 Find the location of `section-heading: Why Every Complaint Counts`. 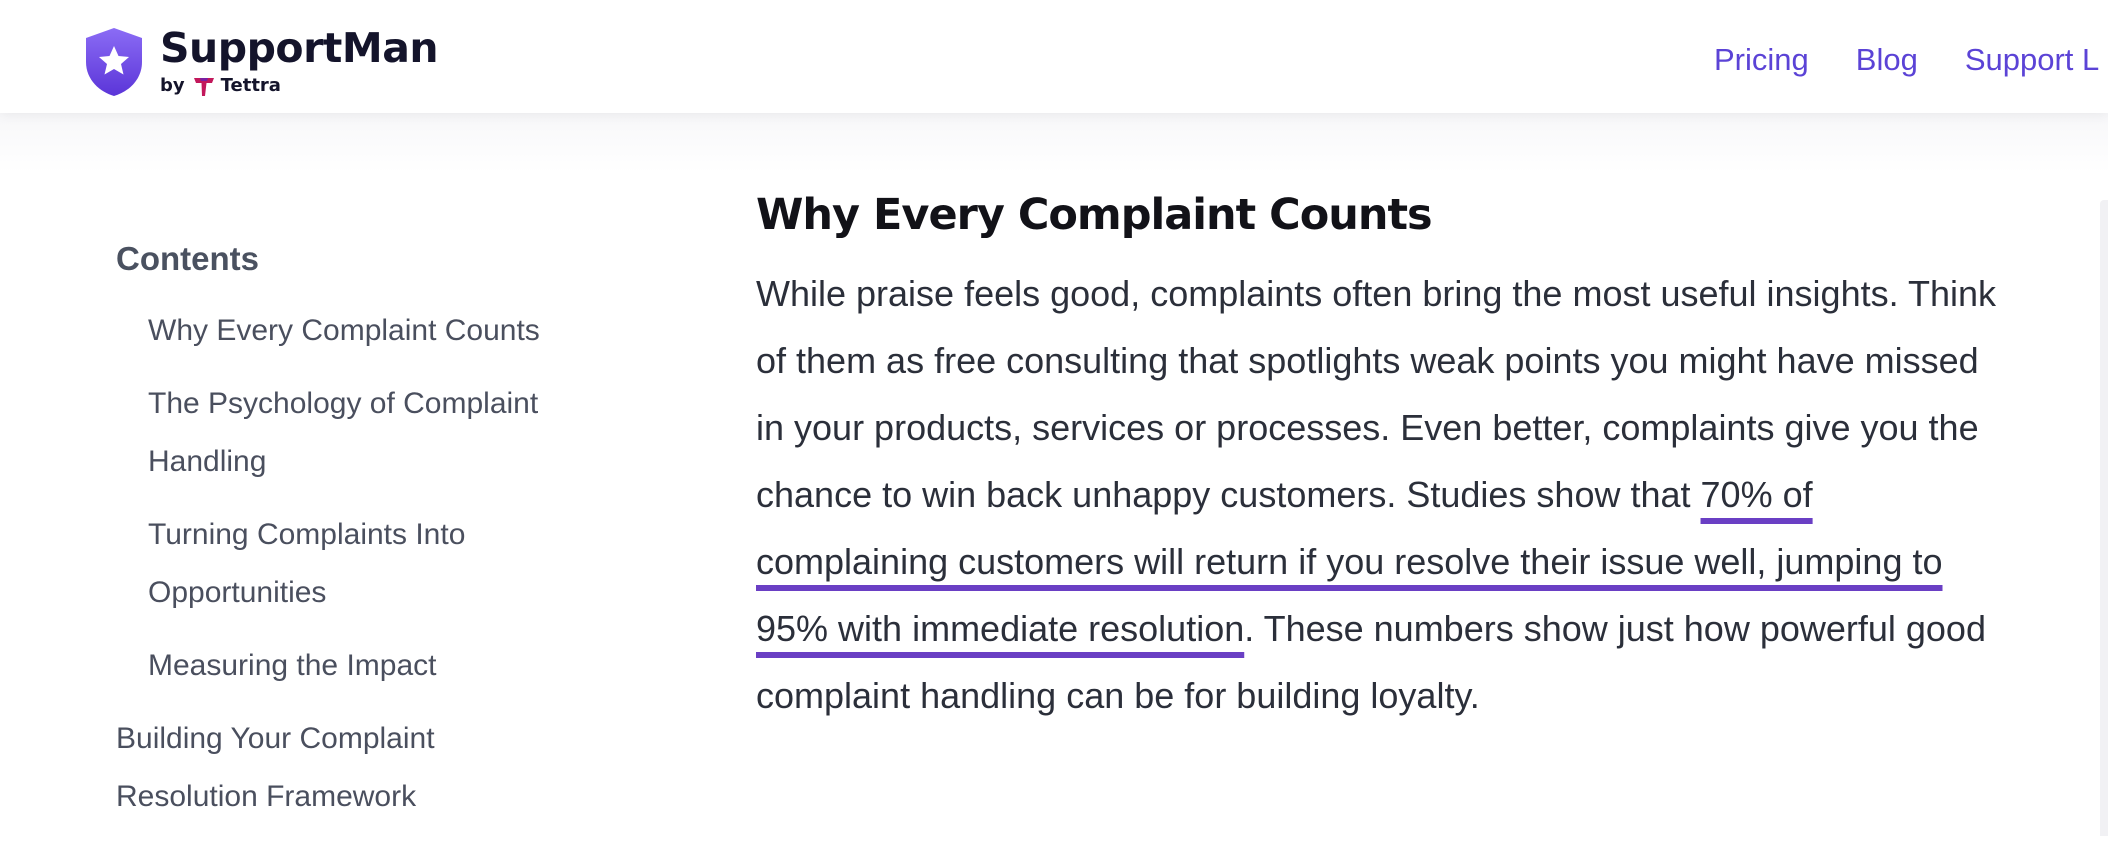

section-heading: Why Every Complaint Counts is located at coordinates (1094, 215).